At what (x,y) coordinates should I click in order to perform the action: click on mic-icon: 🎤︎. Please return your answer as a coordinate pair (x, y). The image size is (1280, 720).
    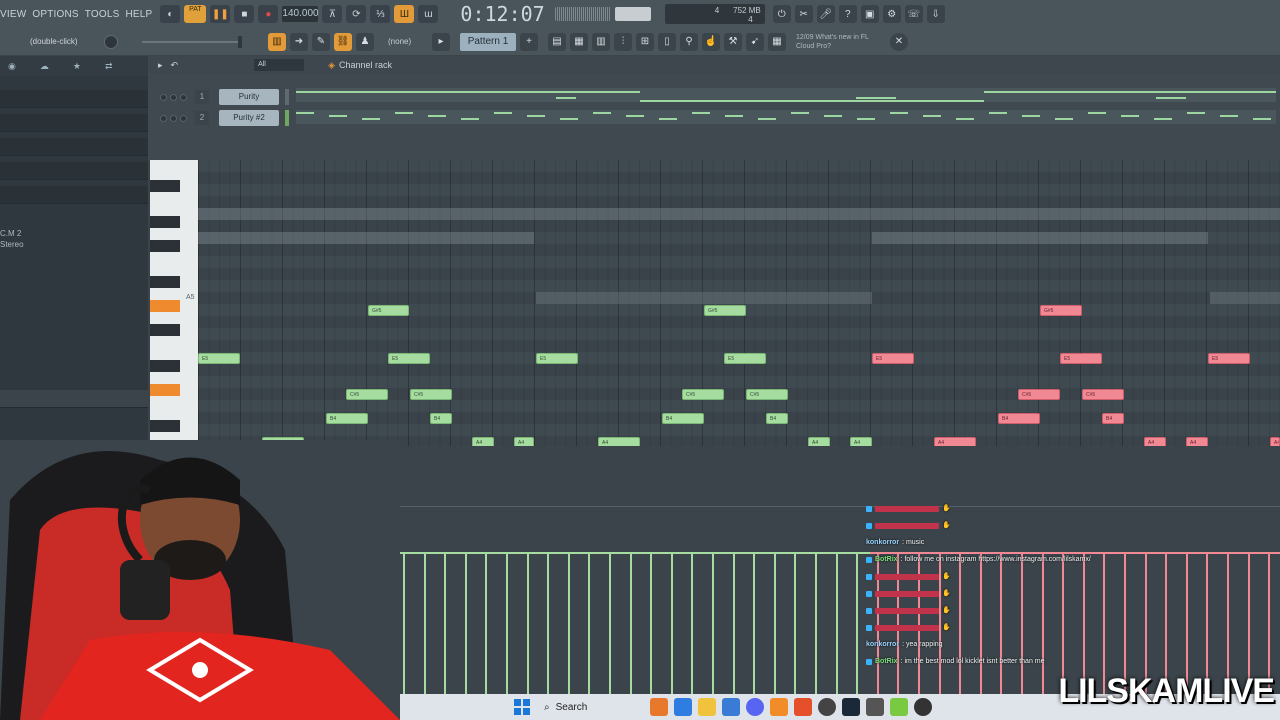
    Looking at the image, I should click on (825, 14).